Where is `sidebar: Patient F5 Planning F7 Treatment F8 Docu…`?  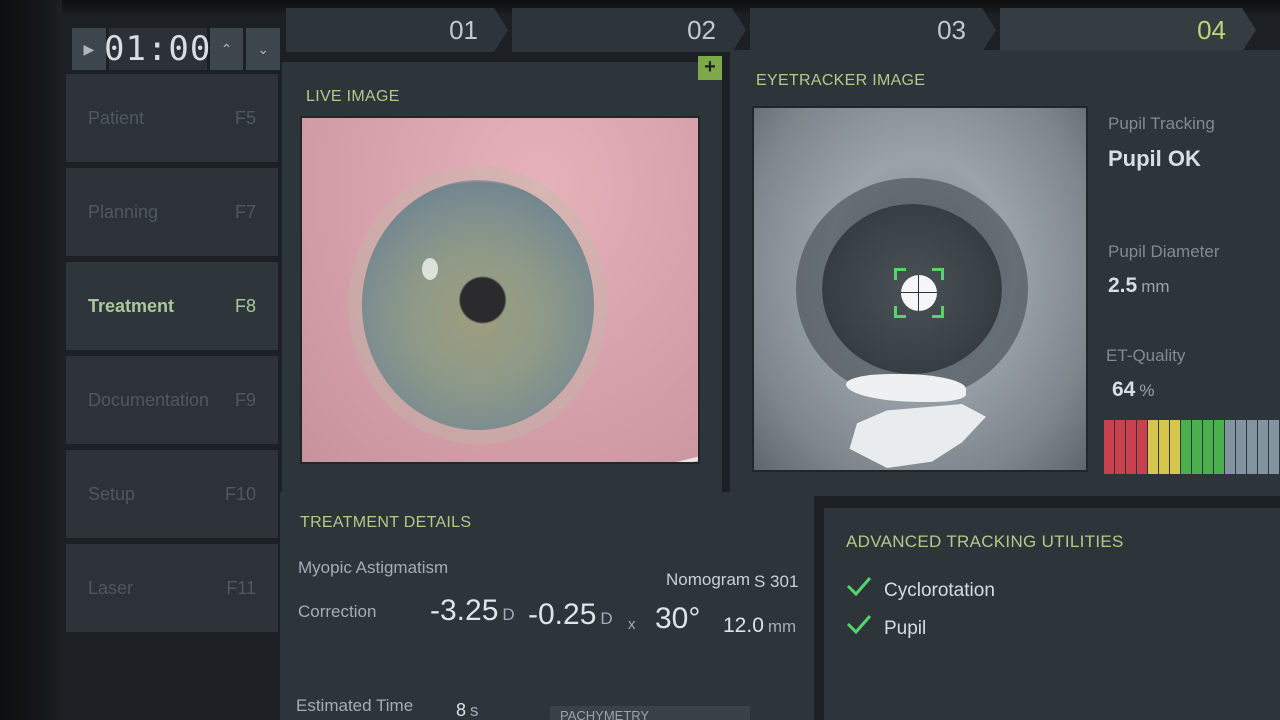 sidebar: Patient F5 Planning F7 Treatment F8 Docu… is located at coordinates (172, 356).